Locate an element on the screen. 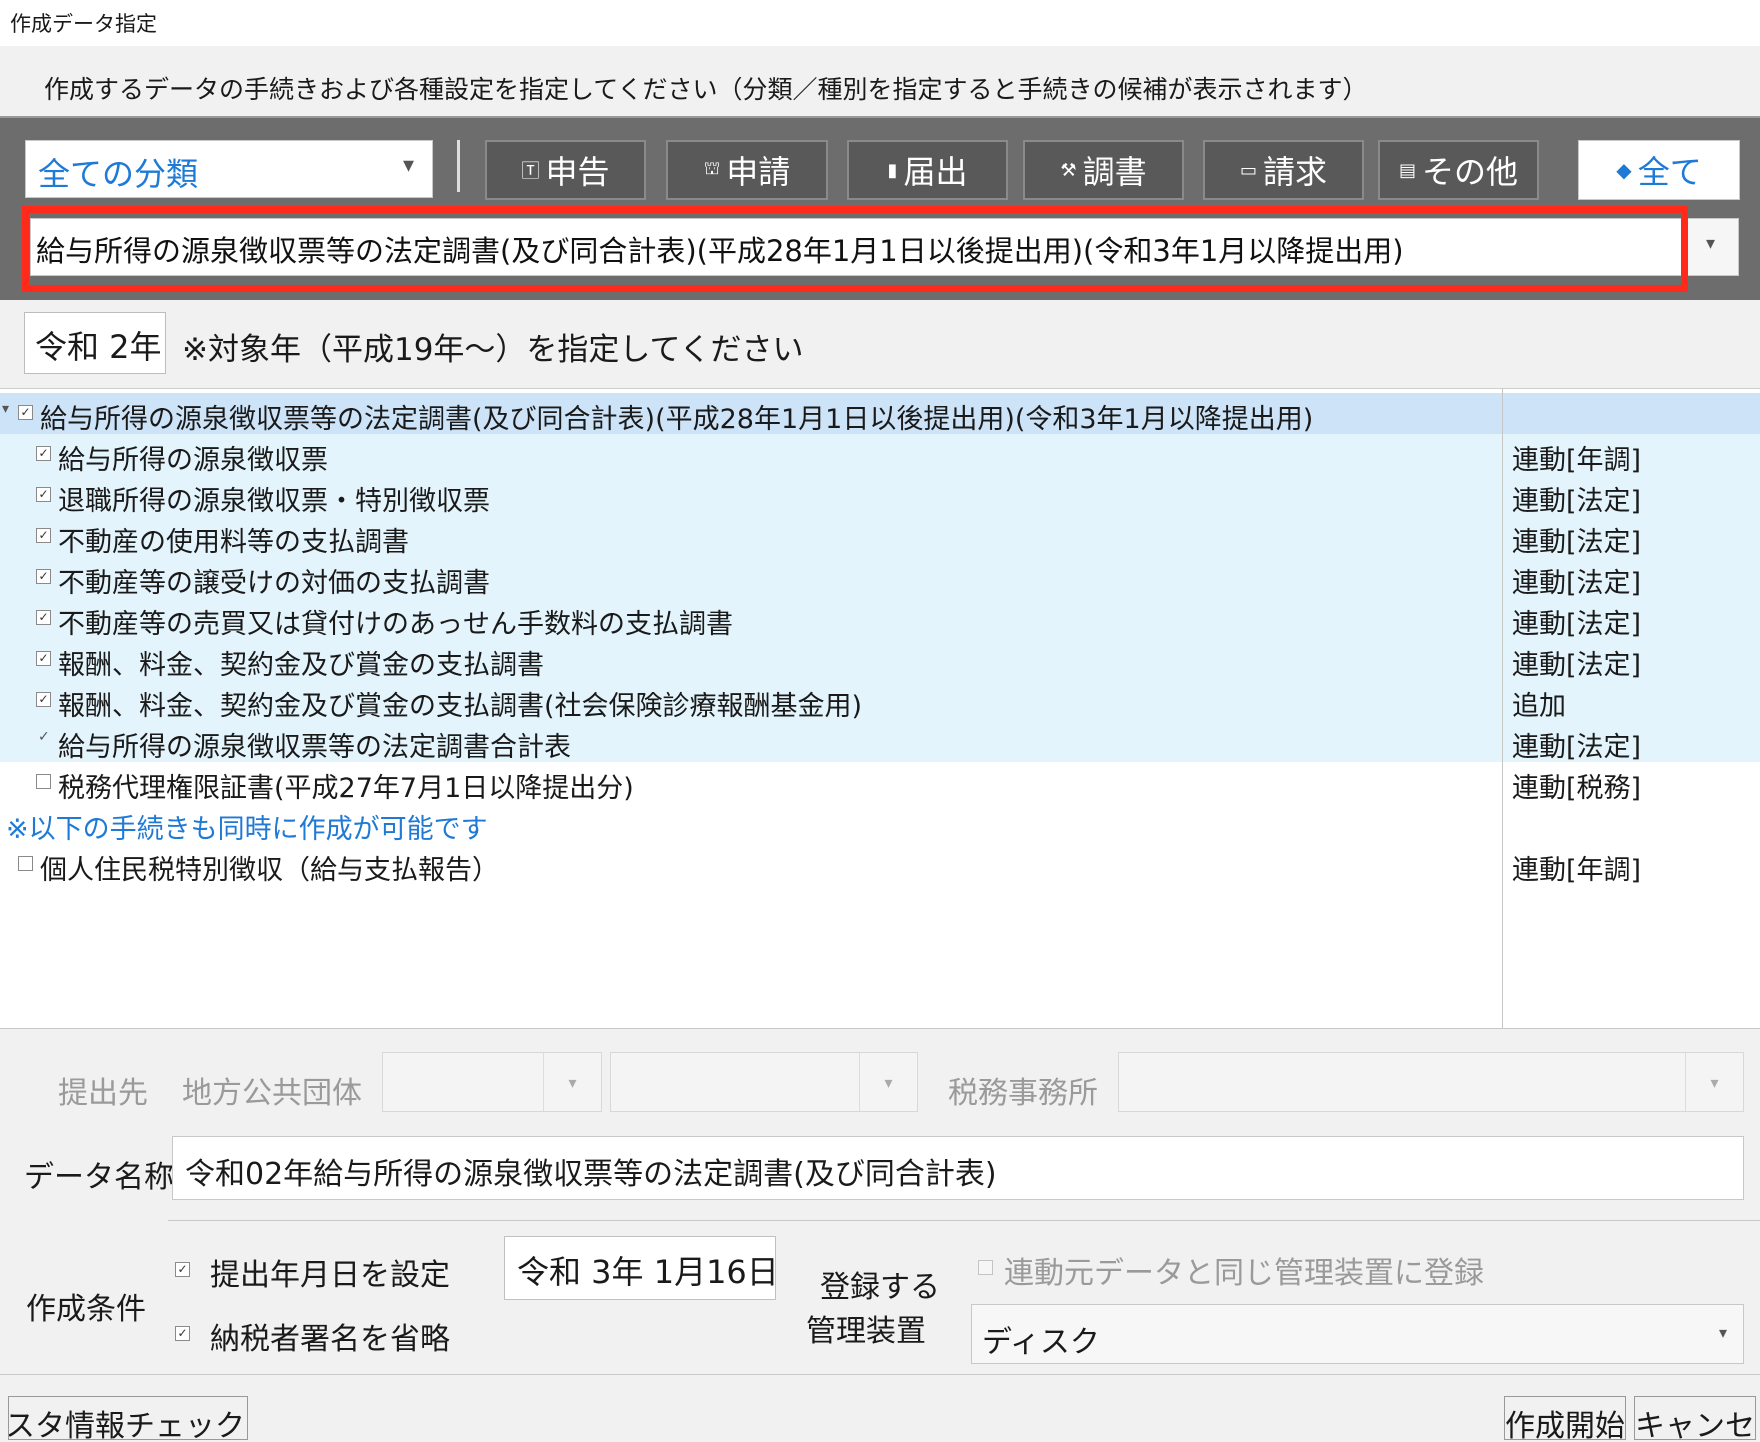 The height and width of the screenshot is (1442, 1760). filter-button-shinsei: ⛫ 申請 is located at coordinates (747, 170).